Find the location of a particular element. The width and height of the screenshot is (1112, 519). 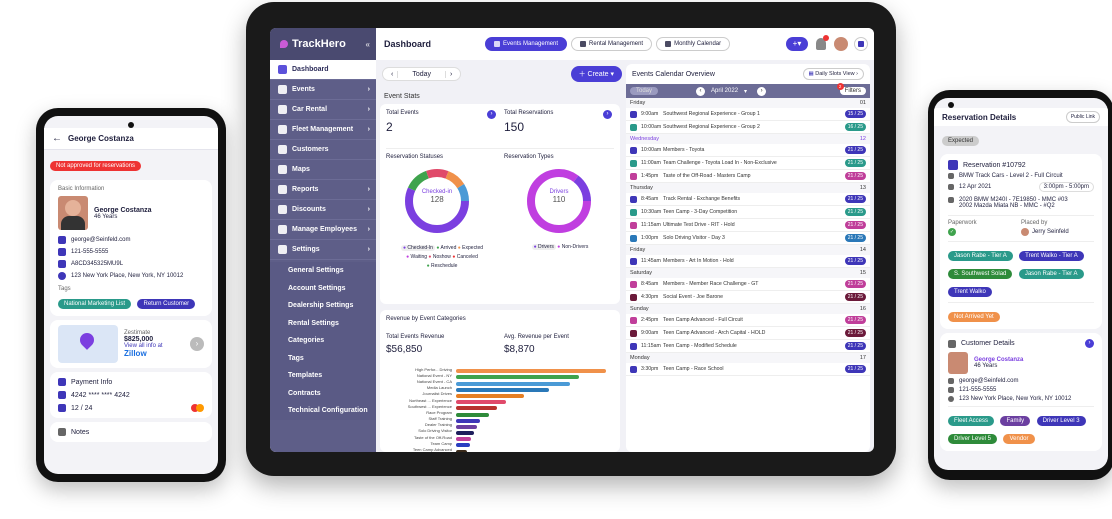

sidebar-item-fleet-management: Fleet Management › is located at coordinates (323, 130).